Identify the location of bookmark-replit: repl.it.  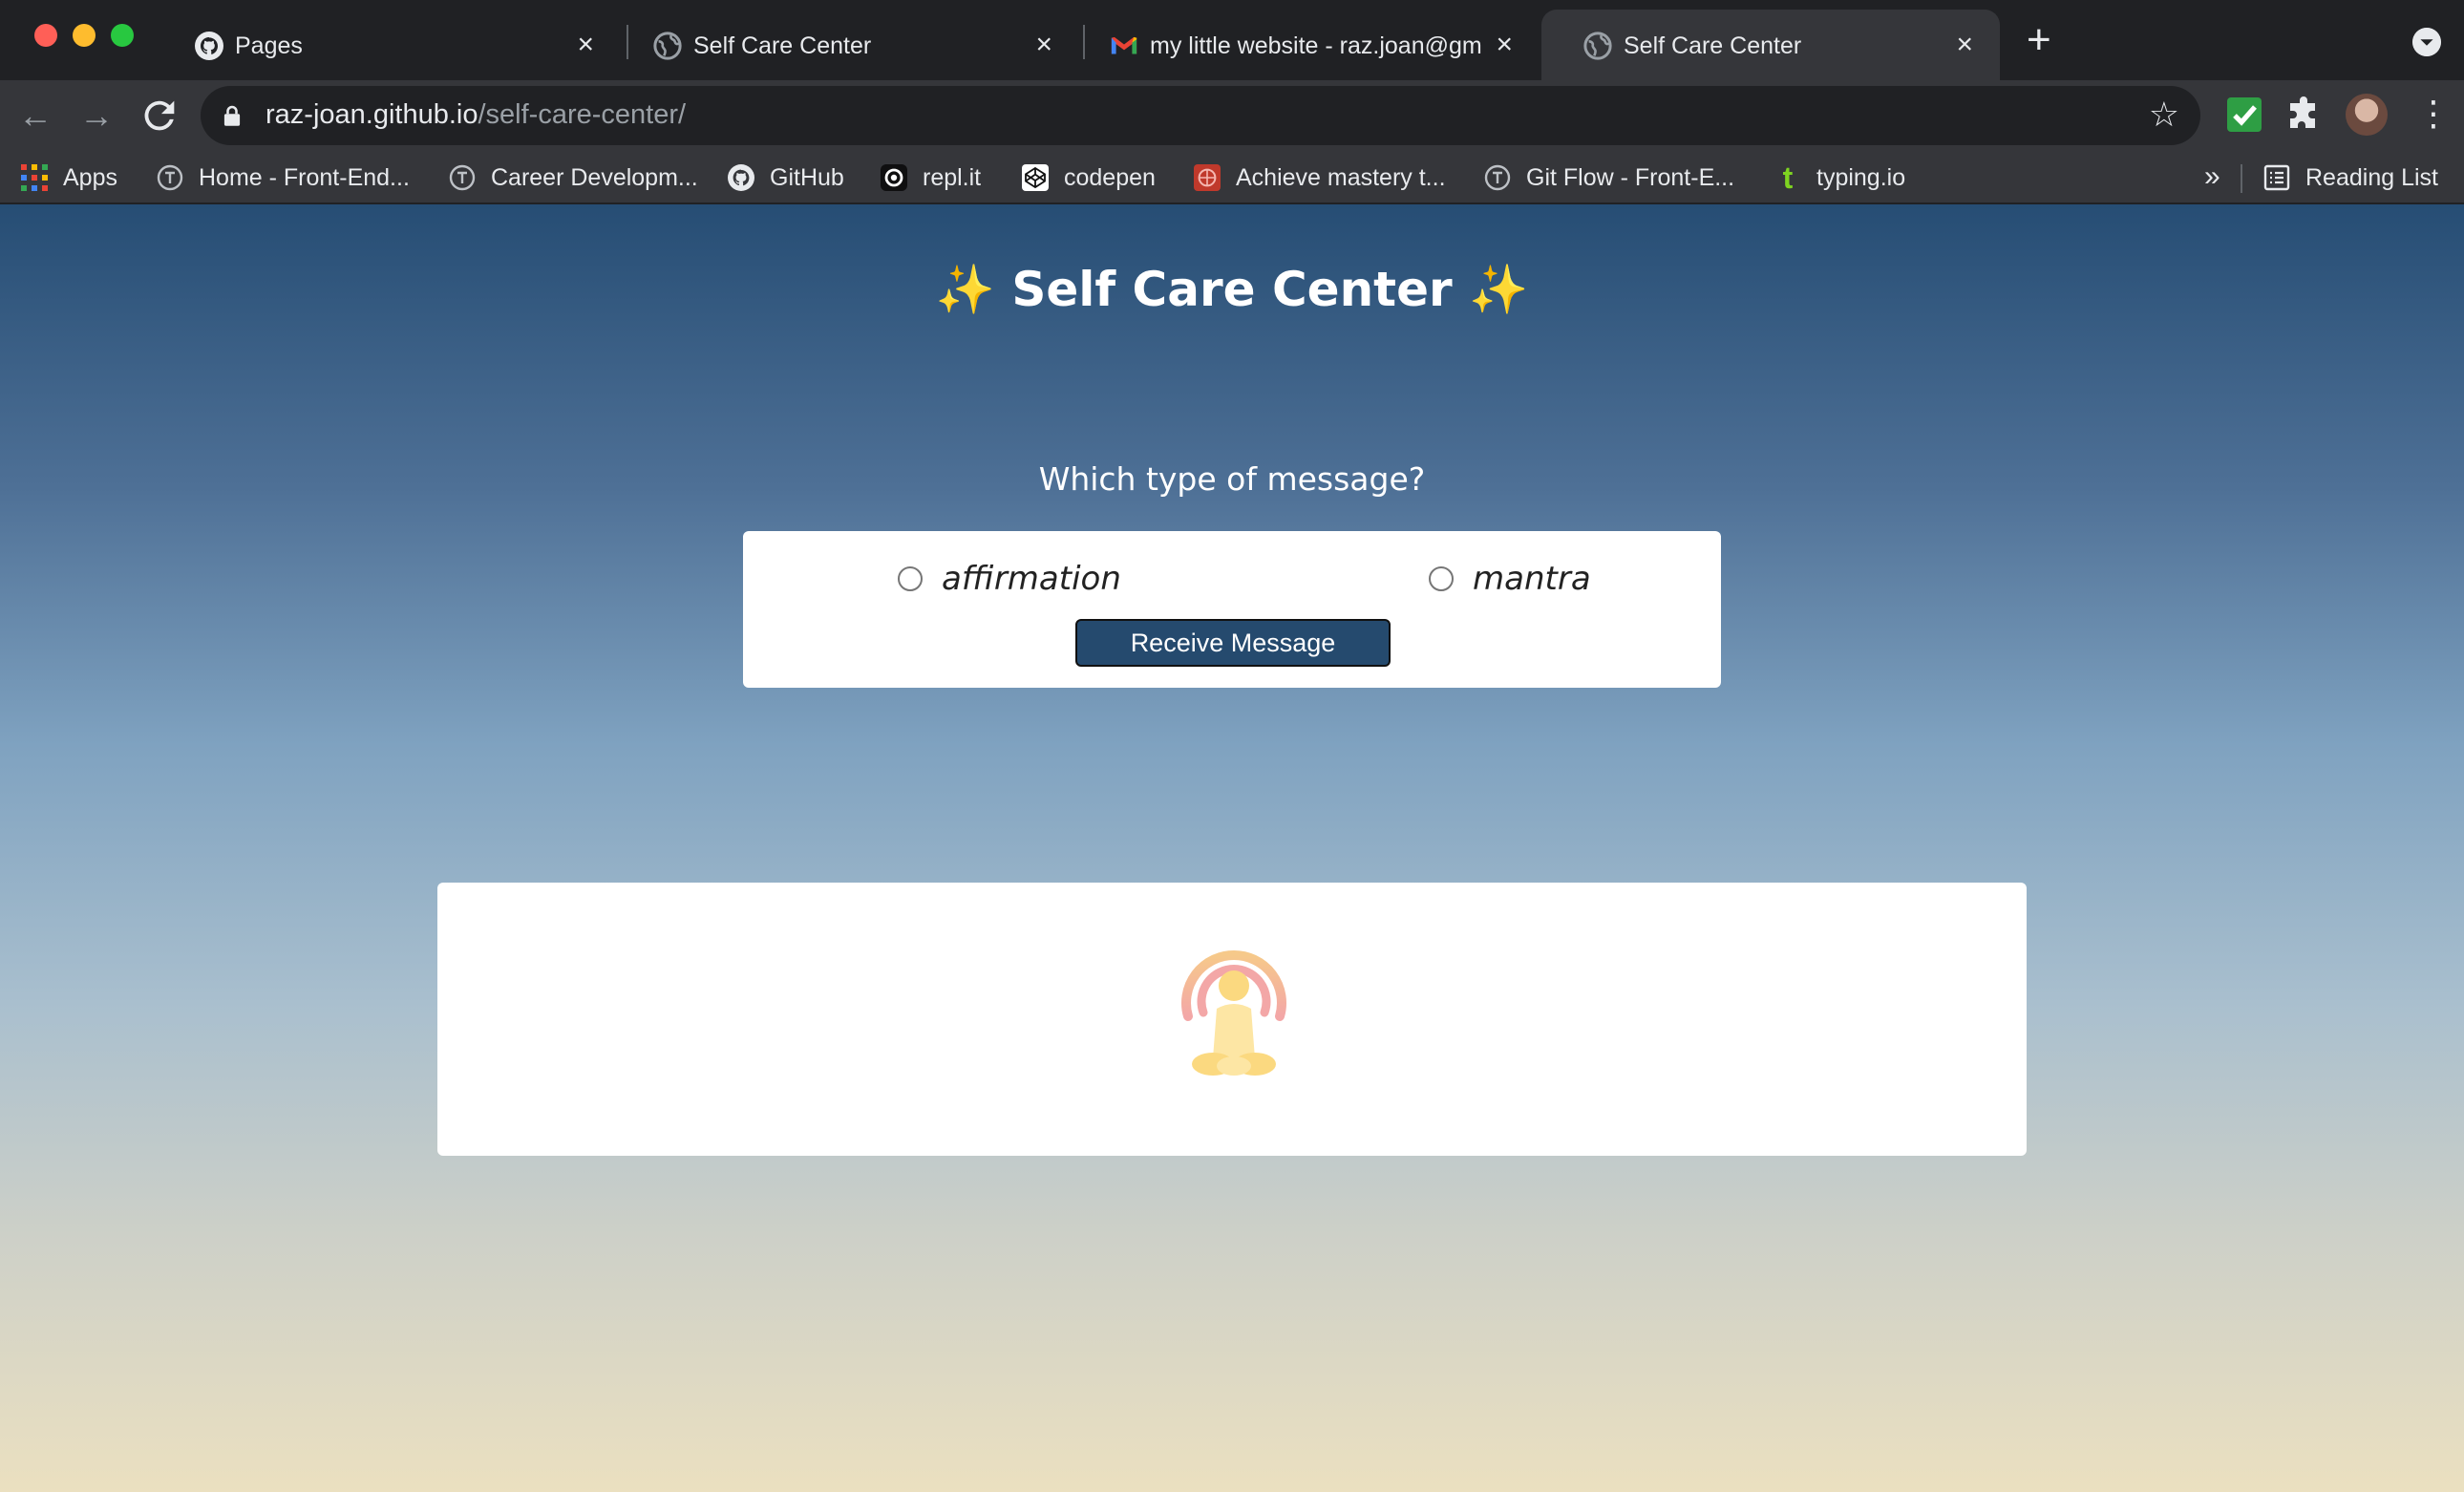
(931, 177).